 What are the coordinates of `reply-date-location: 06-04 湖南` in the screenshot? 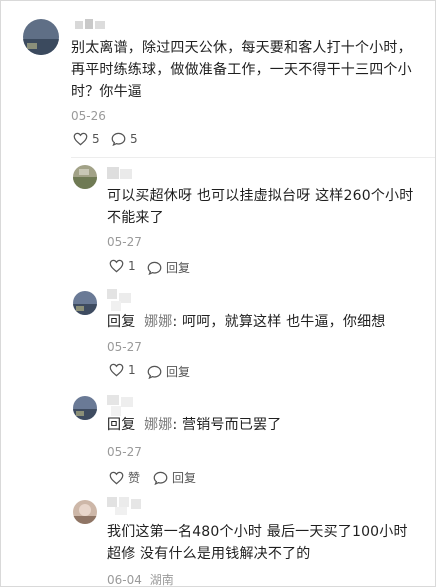 It's located at (140, 579).